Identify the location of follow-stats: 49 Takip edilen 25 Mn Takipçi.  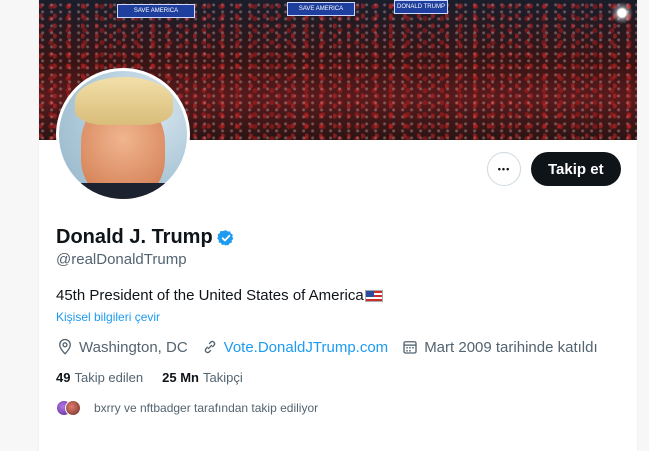
(159, 377).